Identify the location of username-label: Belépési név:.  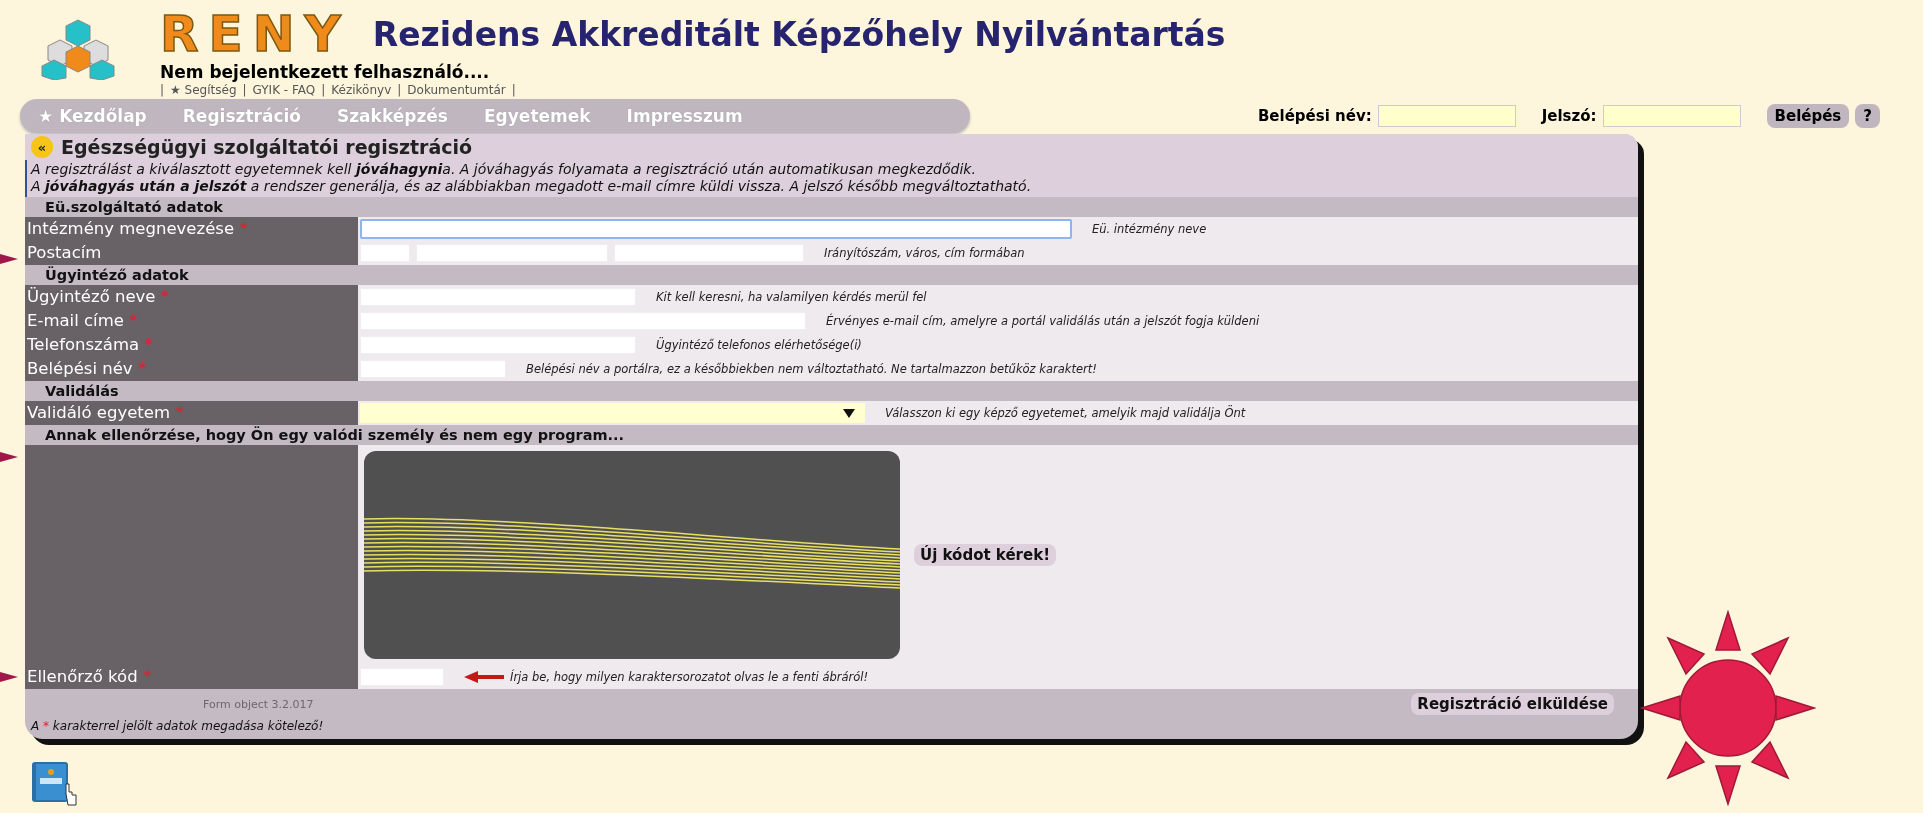
(1314, 116).